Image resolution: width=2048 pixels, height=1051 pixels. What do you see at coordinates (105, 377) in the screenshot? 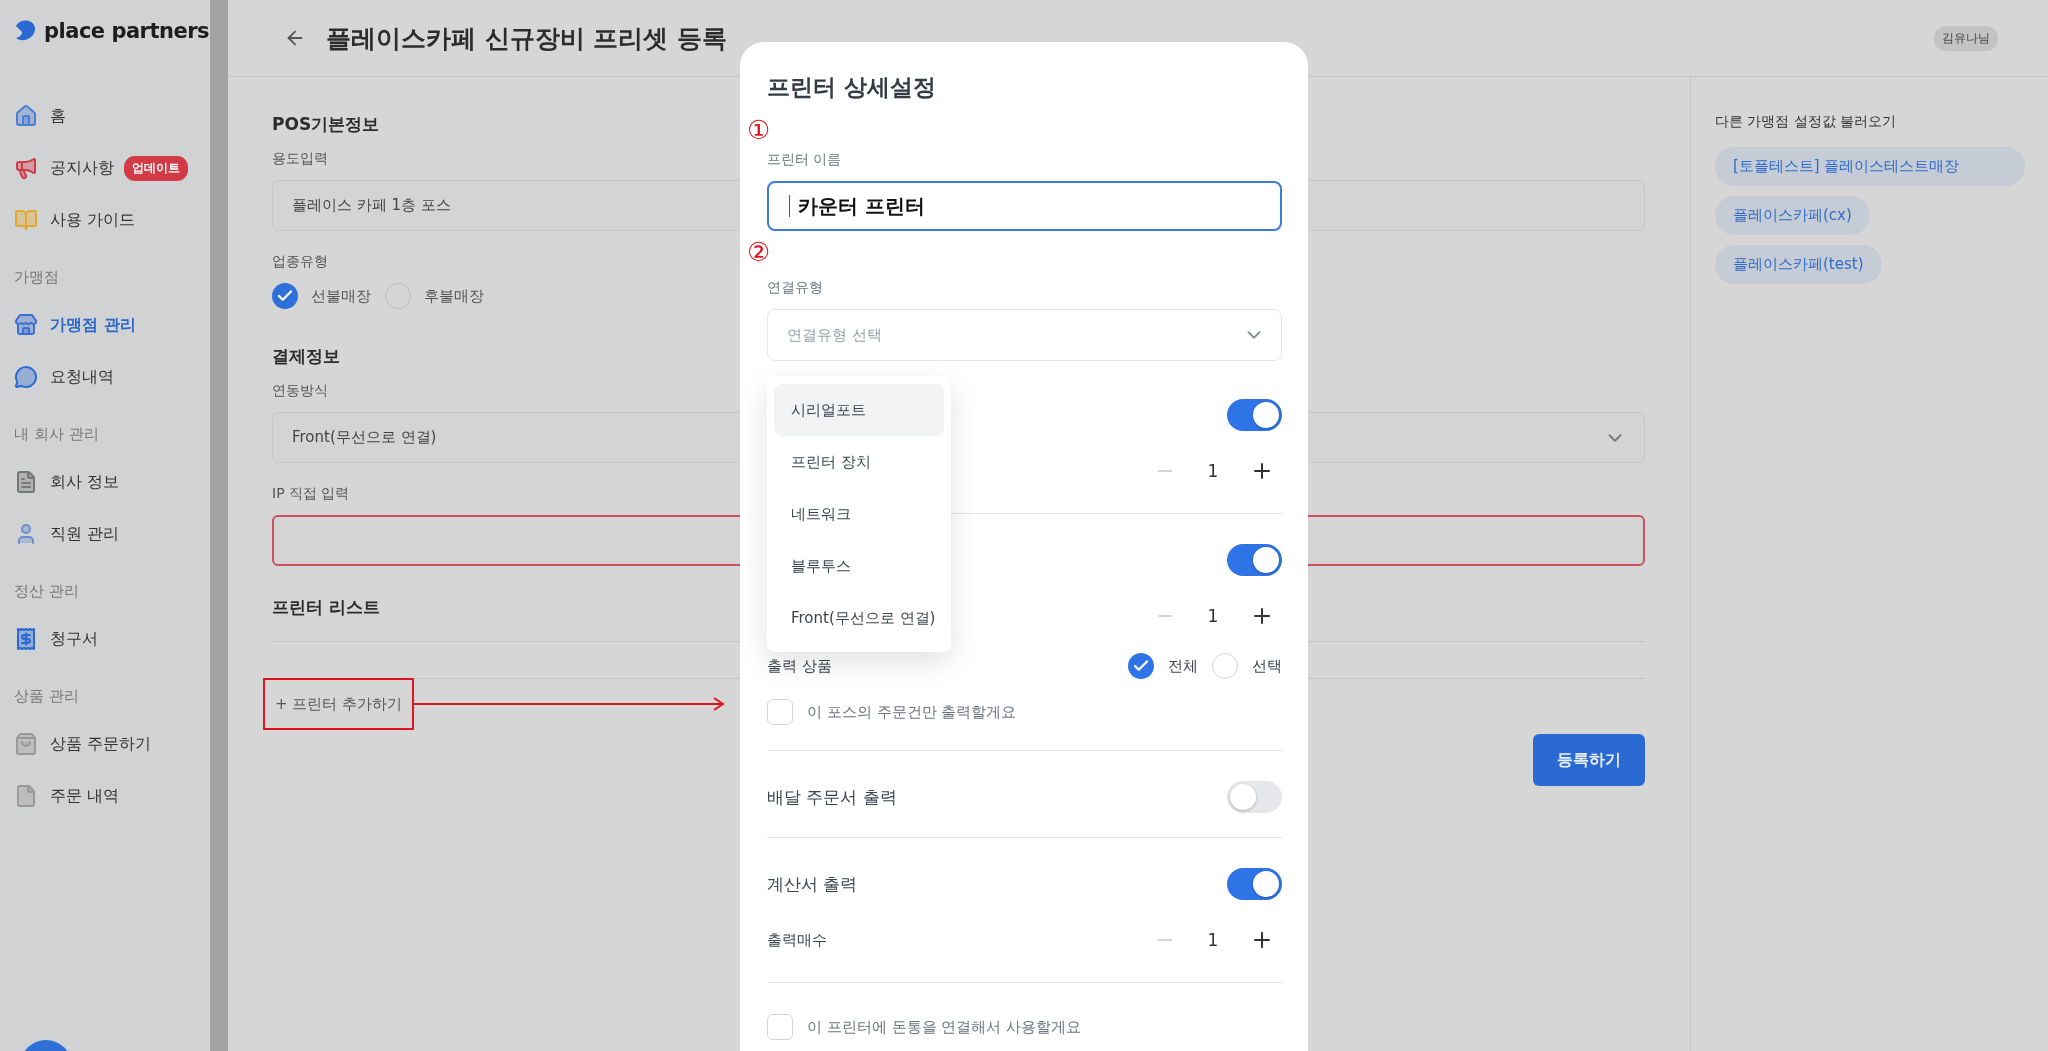
I see `sidebar-item: 요청내역` at bounding box center [105, 377].